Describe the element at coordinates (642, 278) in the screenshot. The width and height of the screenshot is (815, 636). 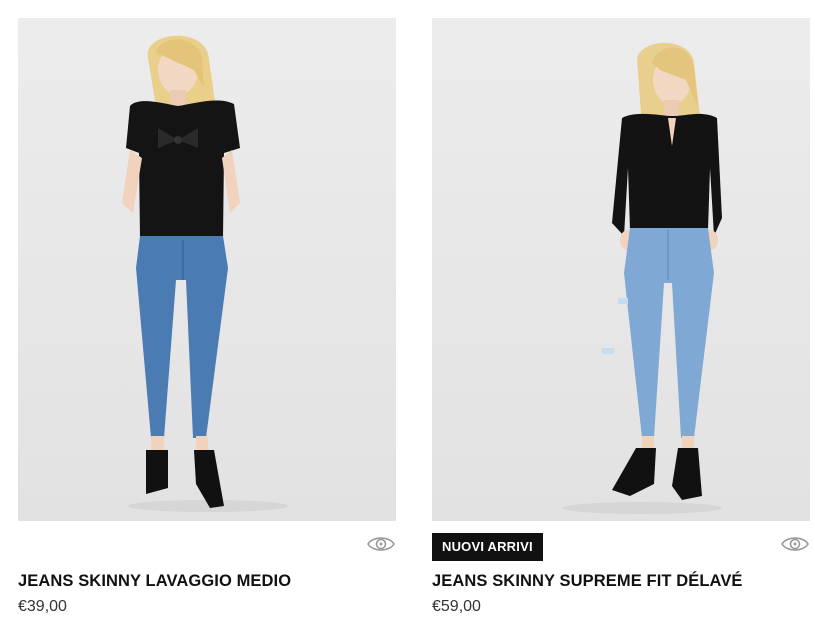
I see `model-illustration` at that location.